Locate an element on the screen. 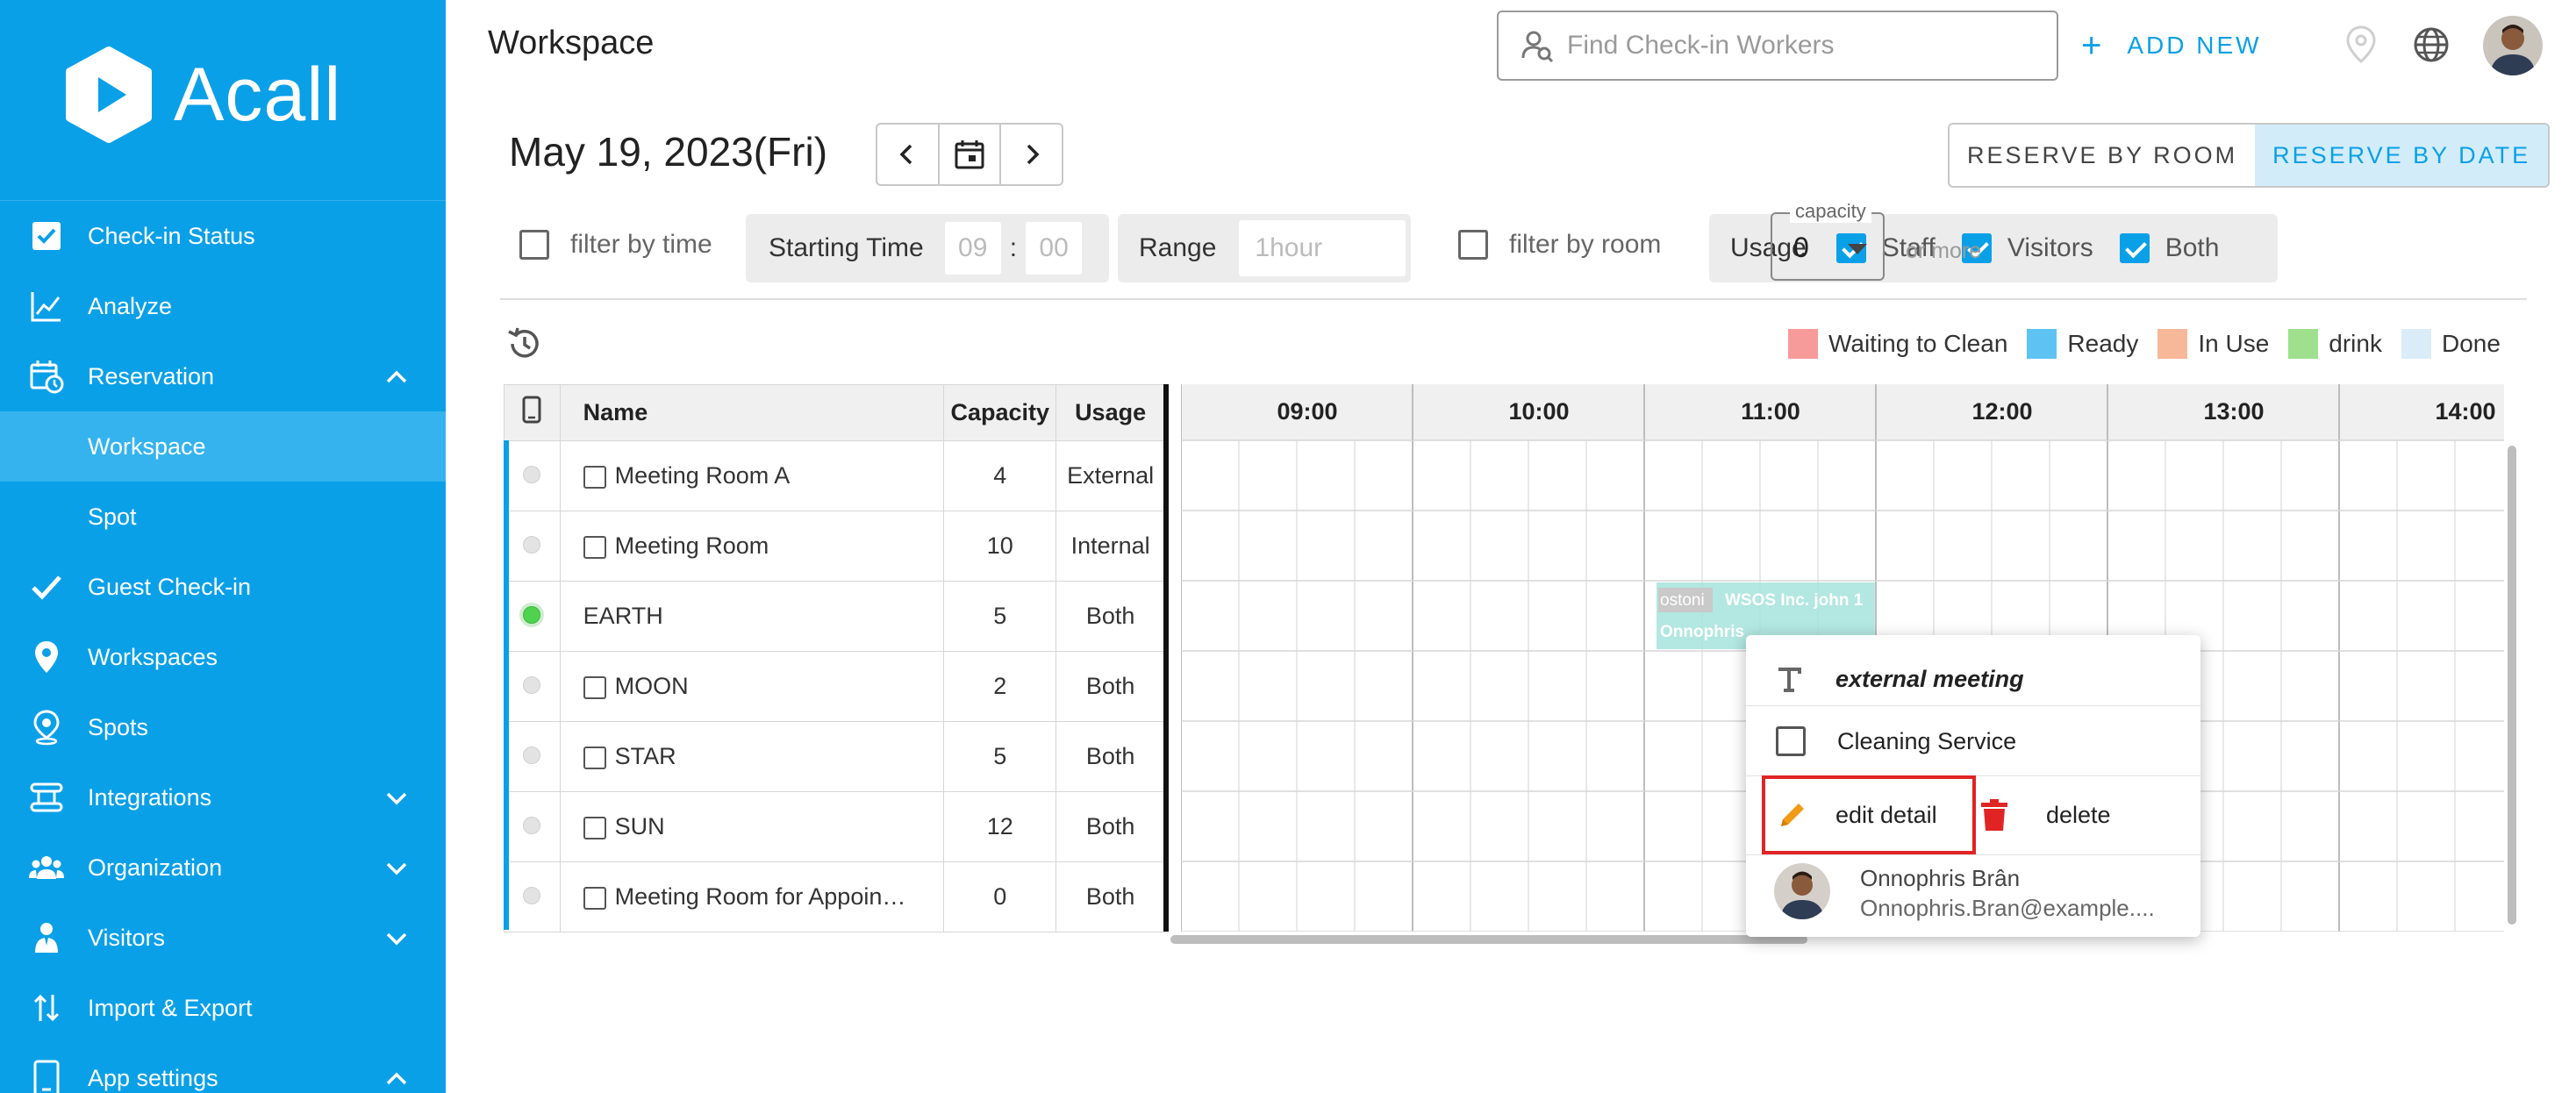 This screenshot has height=1093, width=2576. sidebar-item-guest-check-in: Guest Check-in is located at coordinates (223, 587).